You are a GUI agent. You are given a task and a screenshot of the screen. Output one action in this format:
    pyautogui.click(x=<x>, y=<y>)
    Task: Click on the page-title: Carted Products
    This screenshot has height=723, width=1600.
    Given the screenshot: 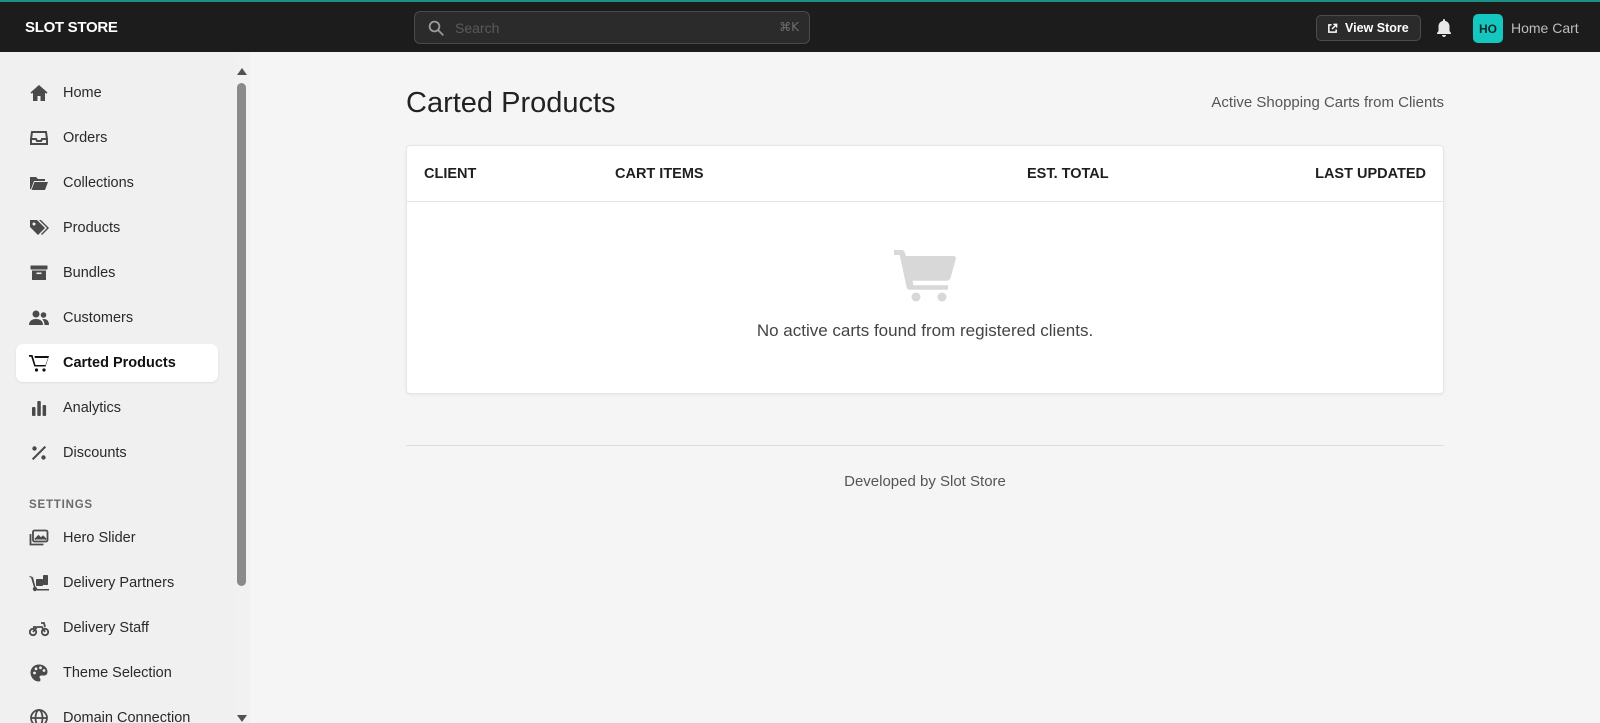 What is the action you would take?
    pyautogui.click(x=511, y=103)
    